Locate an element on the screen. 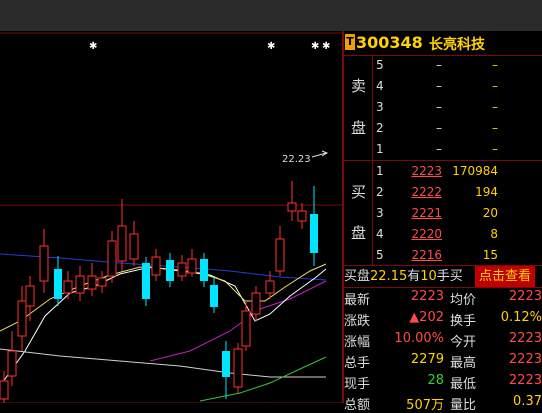 The height and width of the screenshot is (413, 542). stat-row: 最新 2223 均价 2223 is located at coordinates (443, 297).